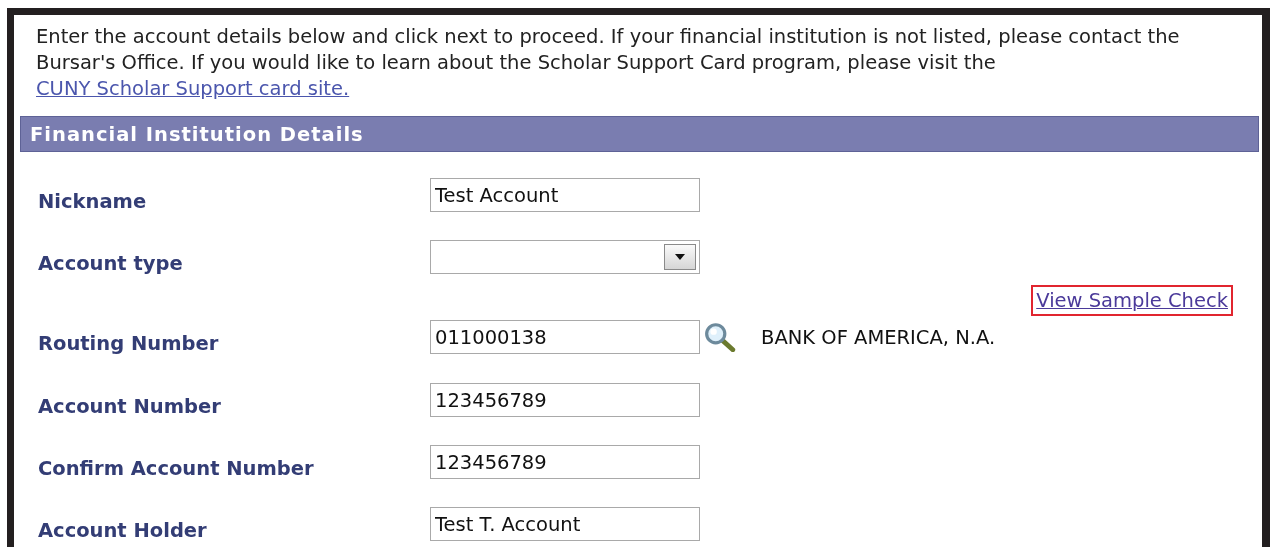 The width and height of the screenshot is (1274, 547). I want to click on sample-check-link: View Sample Check, so click(1132, 300).